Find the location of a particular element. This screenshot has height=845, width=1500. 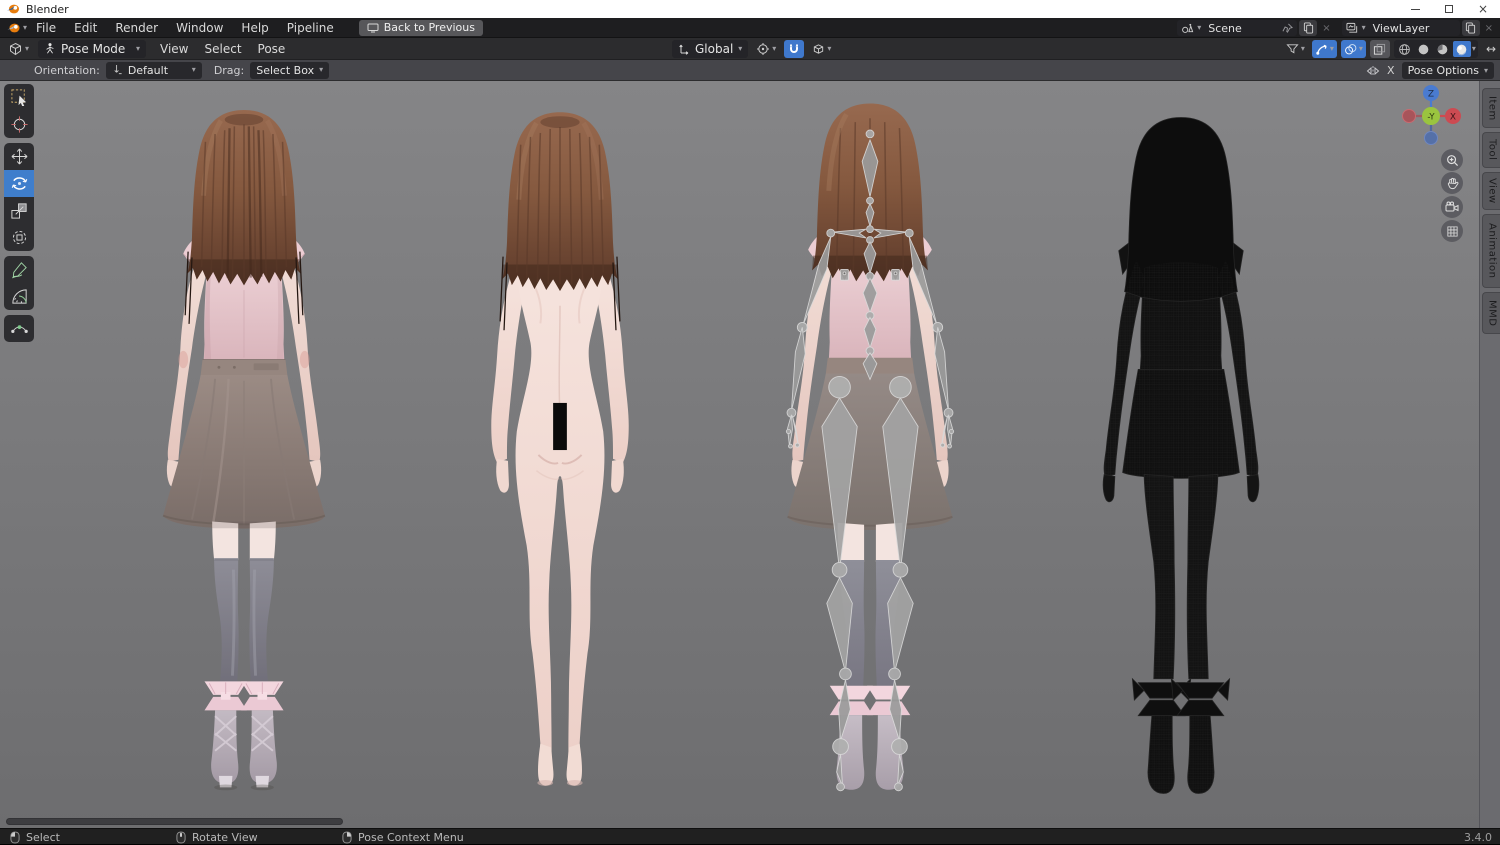

blender-version: 3.4.0 is located at coordinates (1478, 837).